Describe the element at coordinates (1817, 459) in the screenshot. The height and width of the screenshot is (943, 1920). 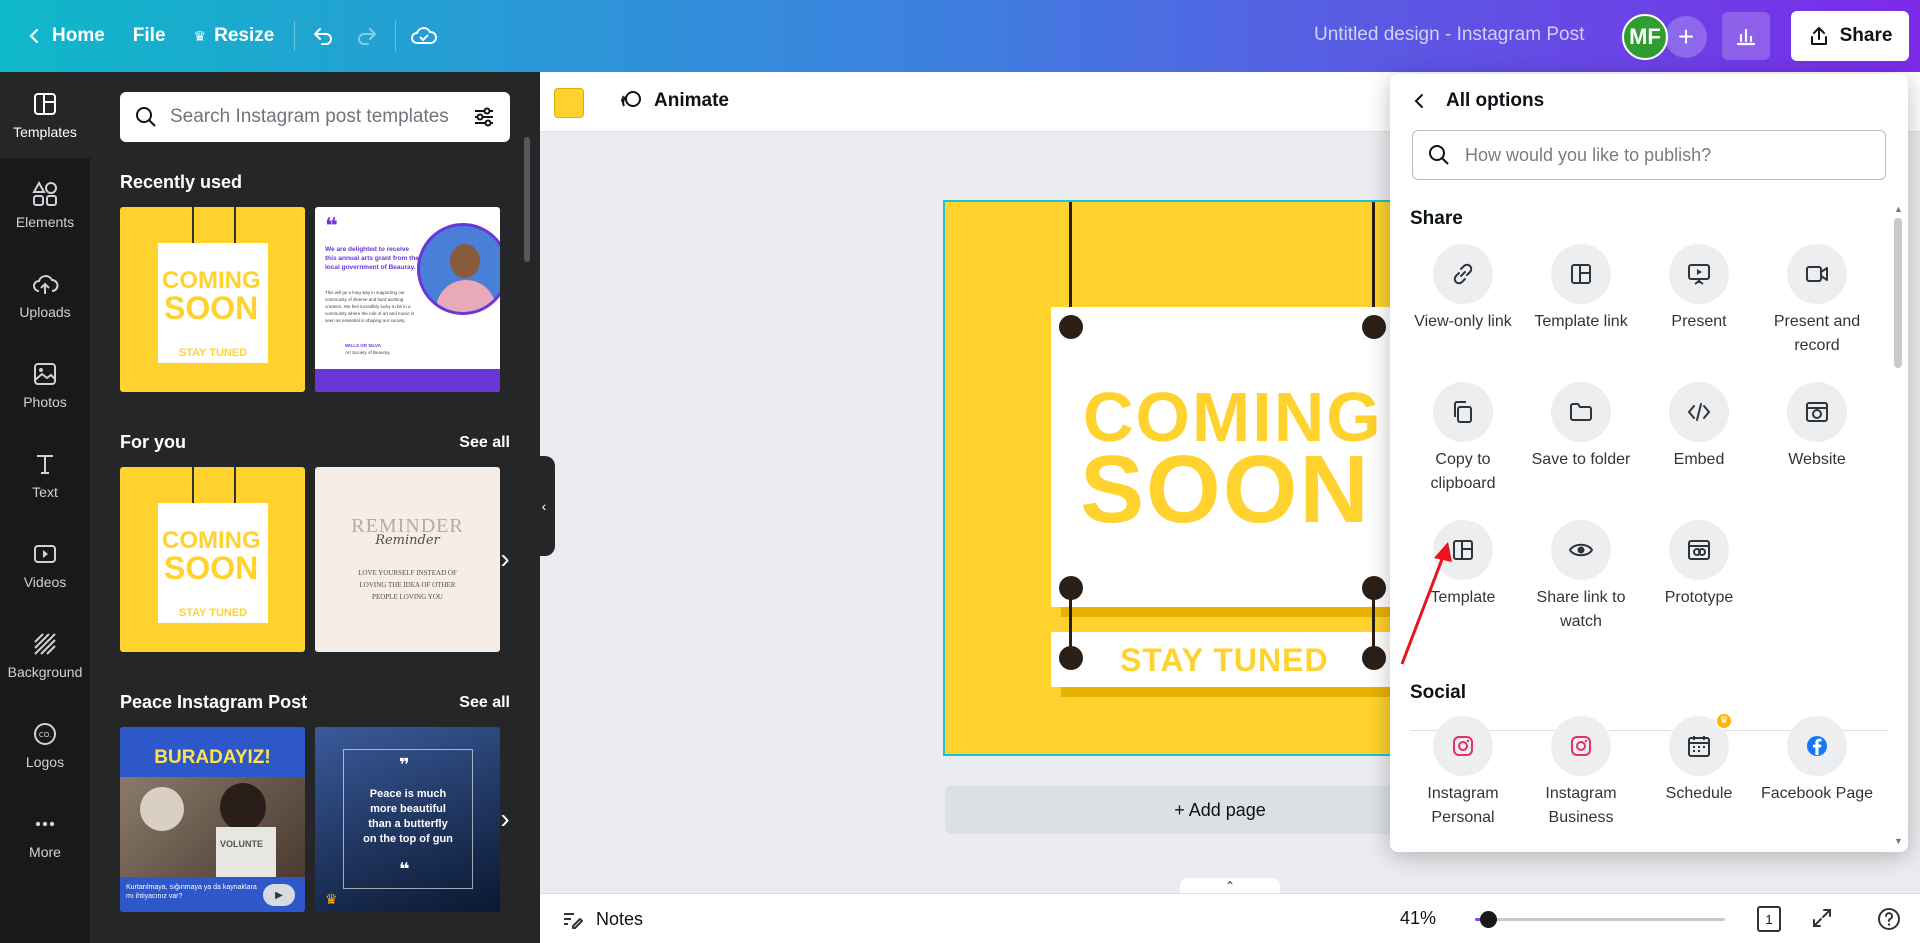
I see `option-label: Website` at that location.